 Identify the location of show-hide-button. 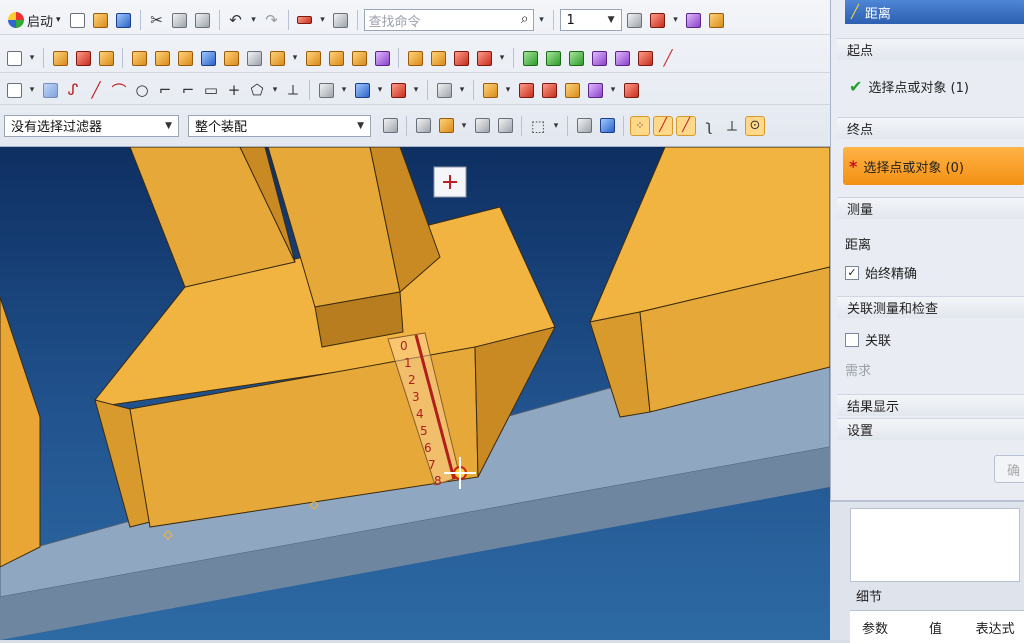
(398, 90).